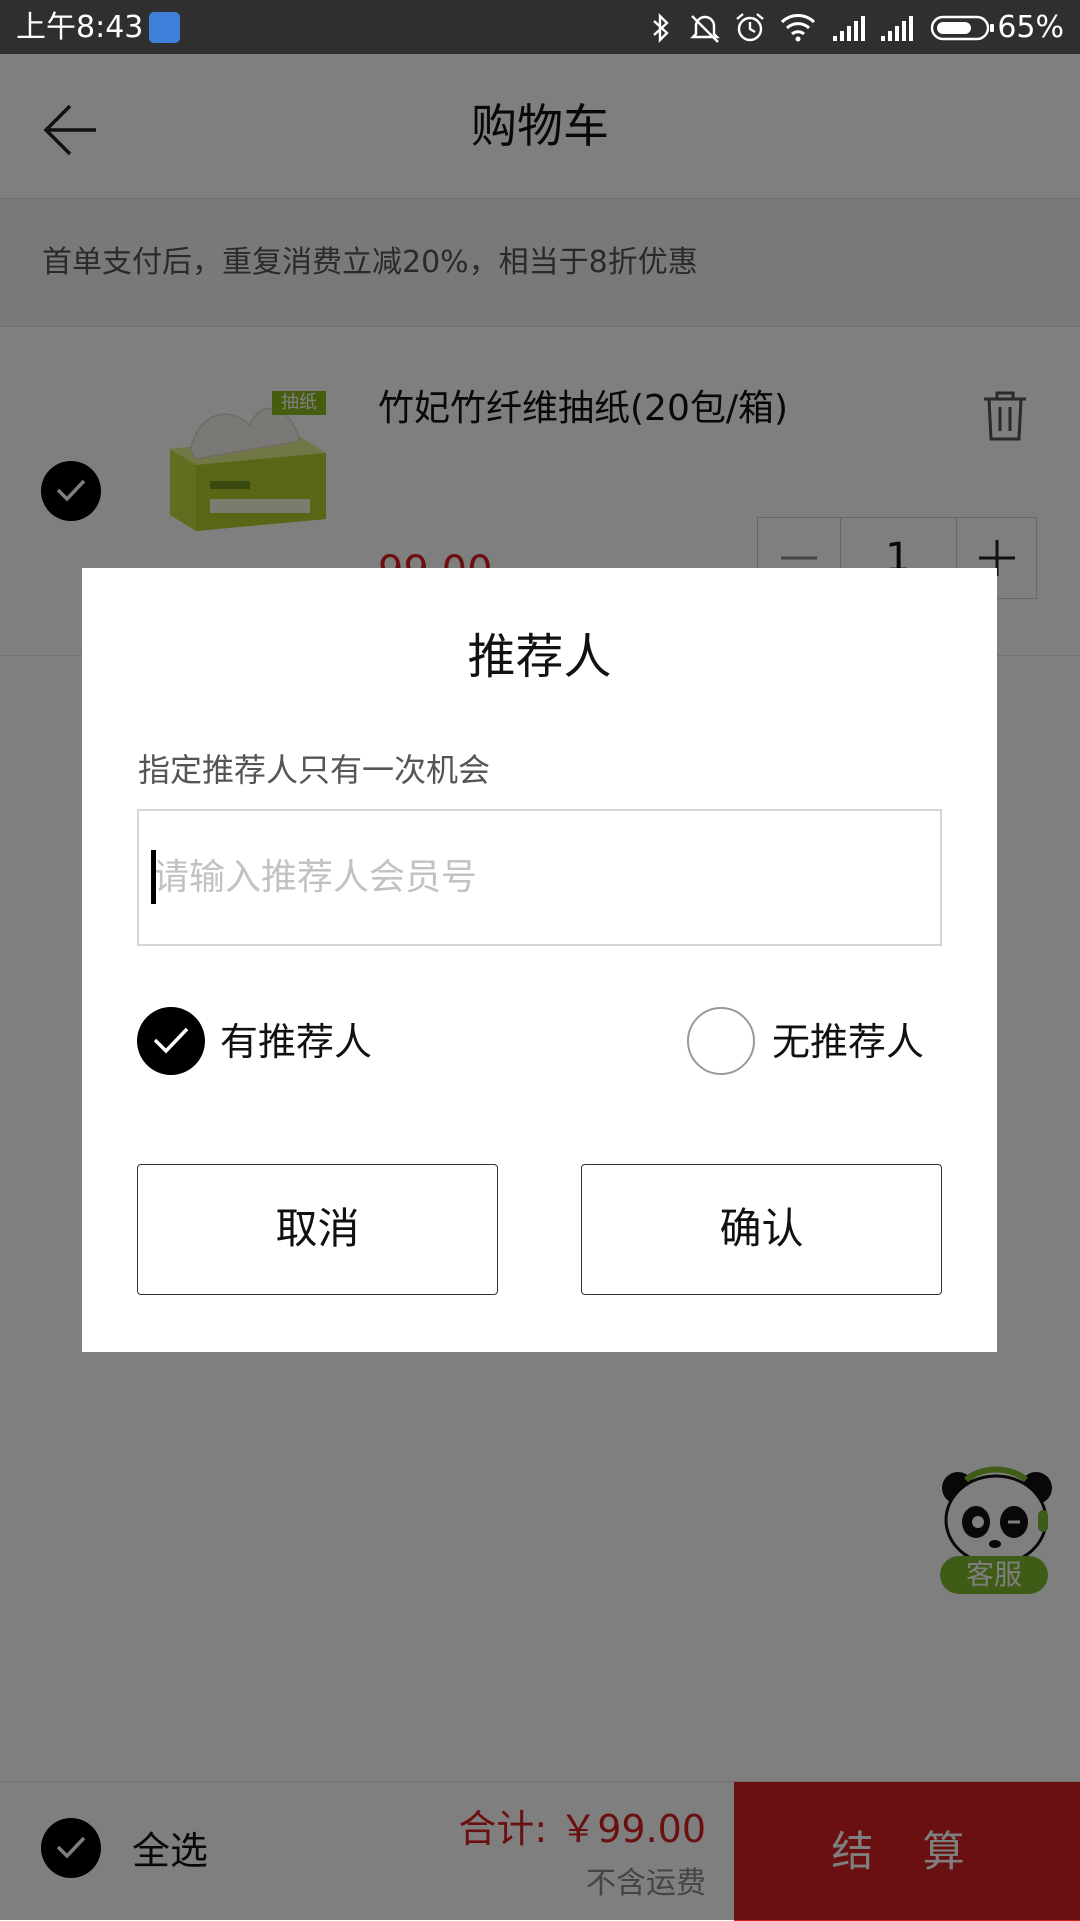 This screenshot has height=1921, width=1080. I want to click on battery-percentage: 65%, so click(1030, 27).